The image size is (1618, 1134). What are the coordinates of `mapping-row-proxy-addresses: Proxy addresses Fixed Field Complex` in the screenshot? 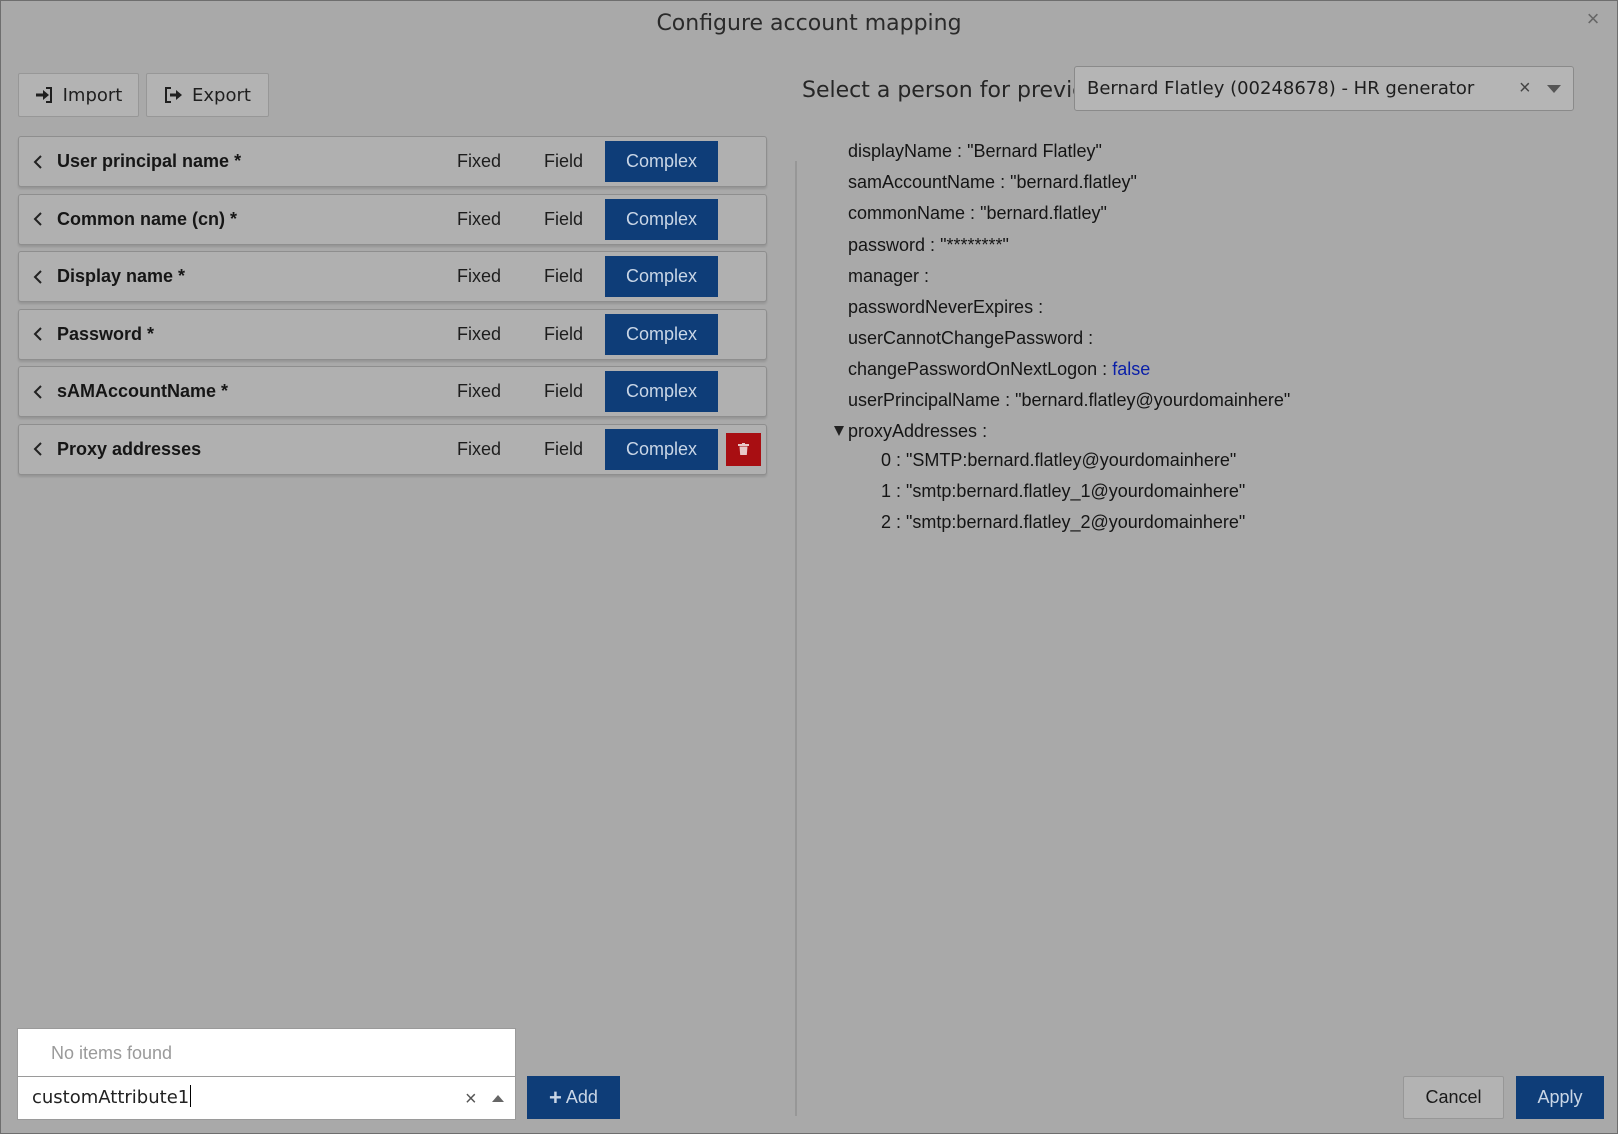 It's located at (392, 449).